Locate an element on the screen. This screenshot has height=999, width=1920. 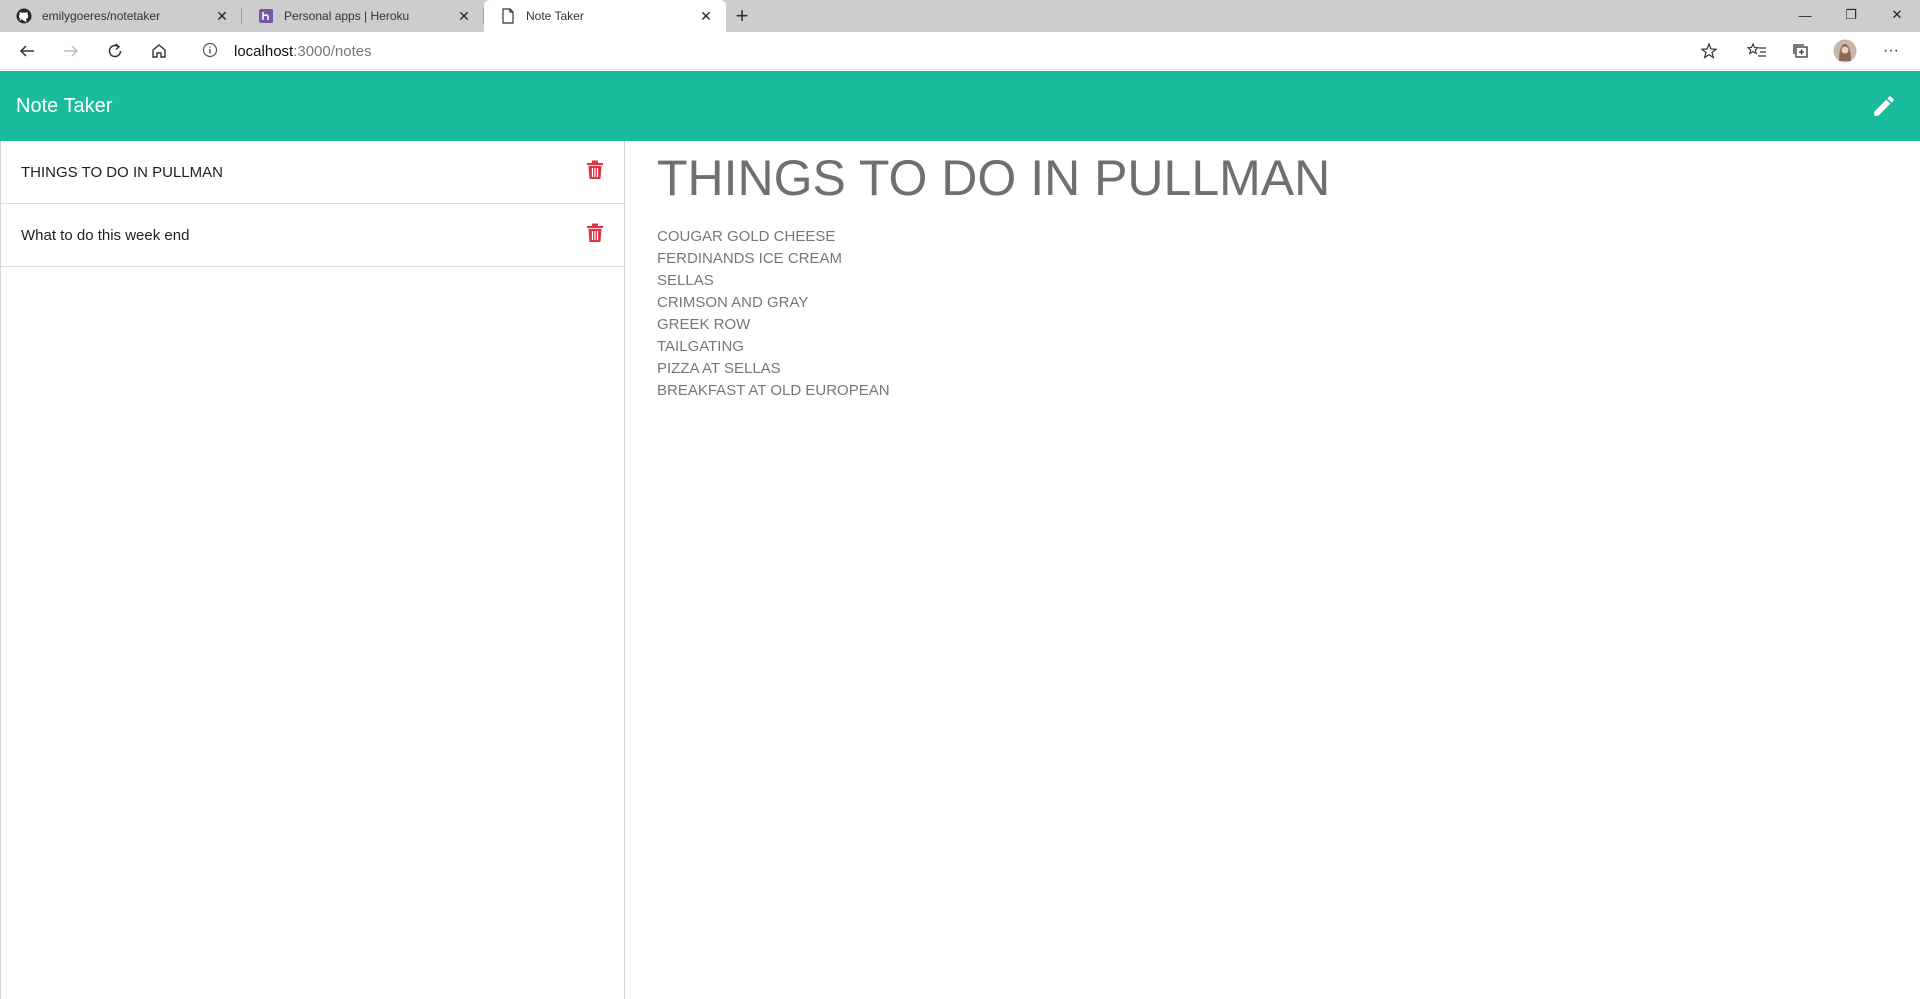
list-item: What to do this week end is located at coordinates (312, 235).